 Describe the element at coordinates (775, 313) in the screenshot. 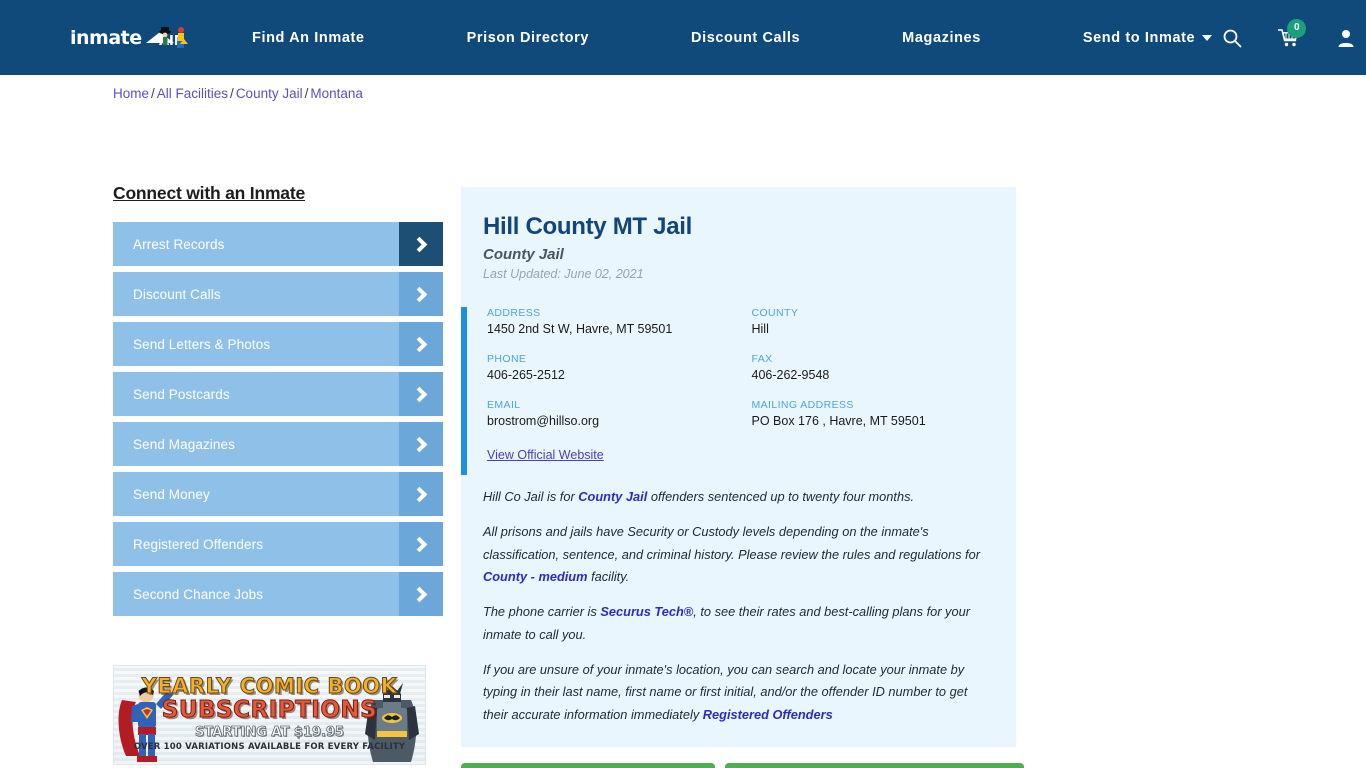

I see `county-label: COUNTY` at that location.